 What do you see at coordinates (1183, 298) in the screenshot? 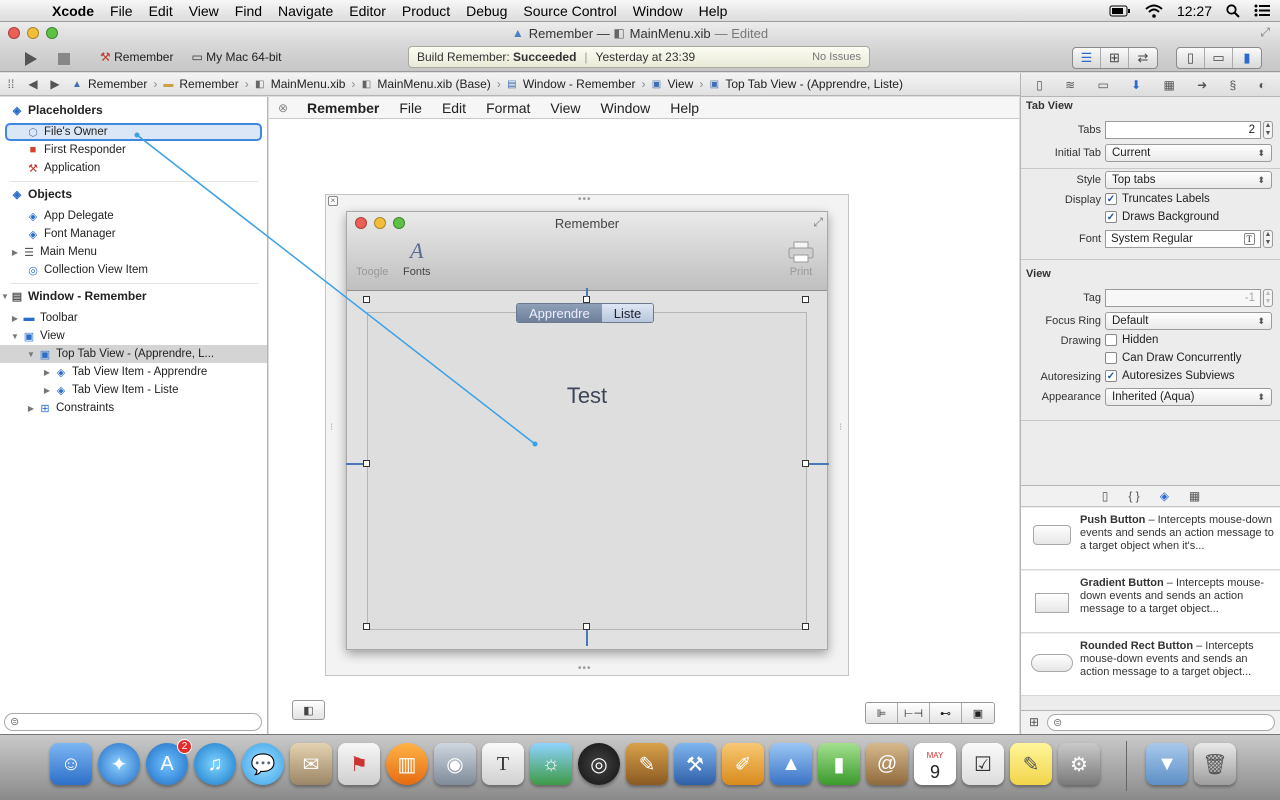
I see `tag-field: -1` at bounding box center [1183, 298].